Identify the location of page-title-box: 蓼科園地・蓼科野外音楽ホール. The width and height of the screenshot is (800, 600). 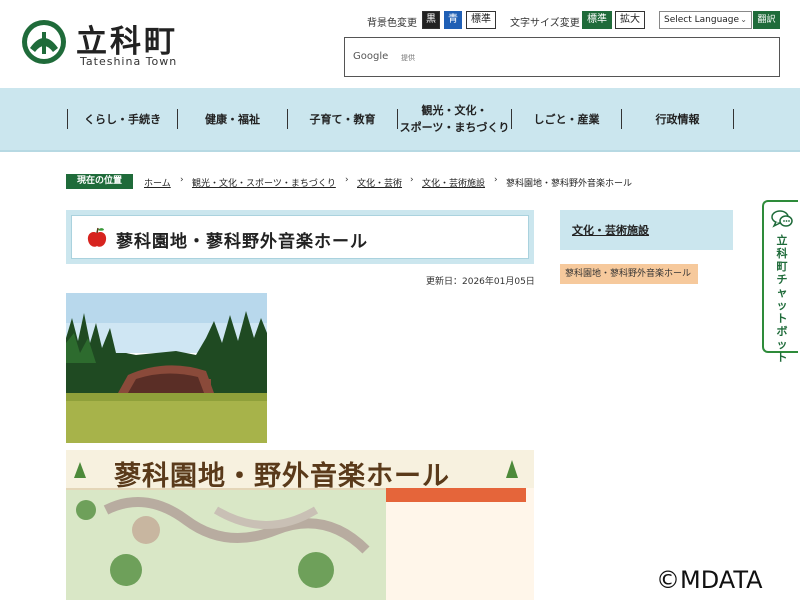
(300, 237).